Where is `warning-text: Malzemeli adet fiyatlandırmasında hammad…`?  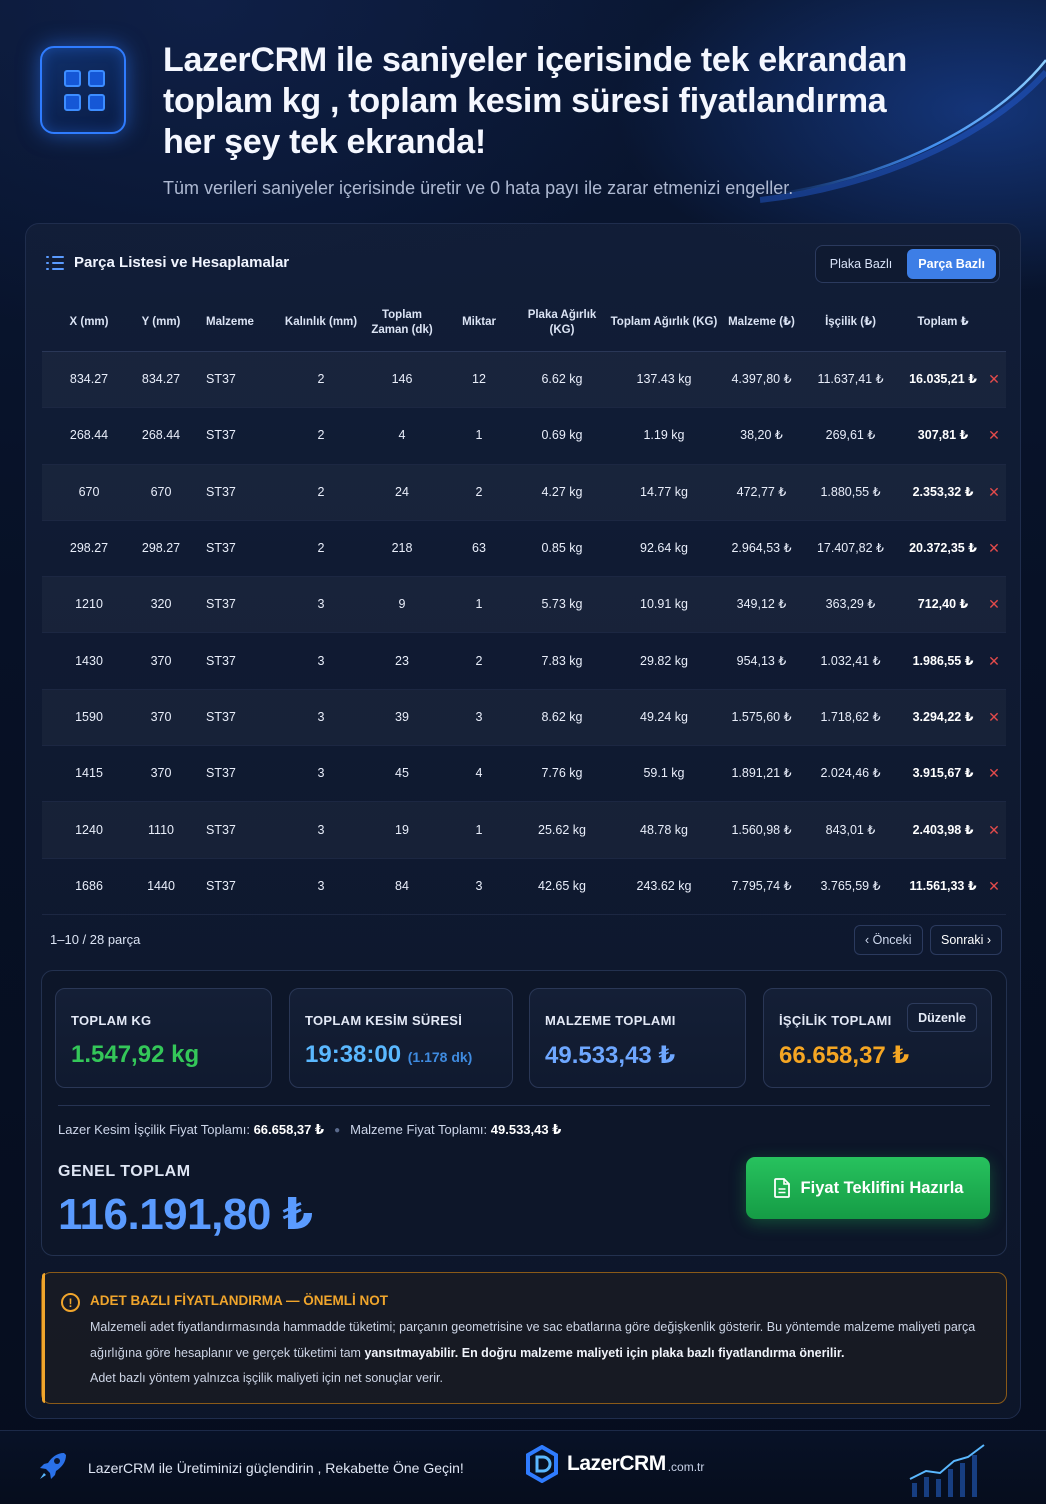
warning-text: Malzemeli adet fiyatlandırmasında hammad… is located at coordinates (540, 1353).